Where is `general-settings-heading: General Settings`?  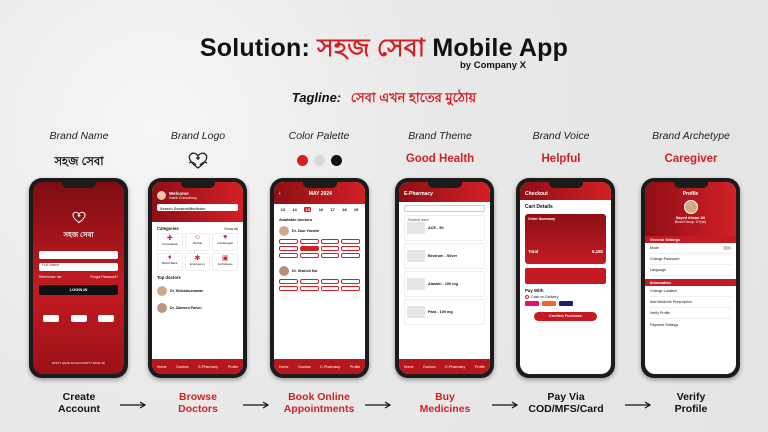
general-settings-heading: General Settings is located at coordinates (690, 239).